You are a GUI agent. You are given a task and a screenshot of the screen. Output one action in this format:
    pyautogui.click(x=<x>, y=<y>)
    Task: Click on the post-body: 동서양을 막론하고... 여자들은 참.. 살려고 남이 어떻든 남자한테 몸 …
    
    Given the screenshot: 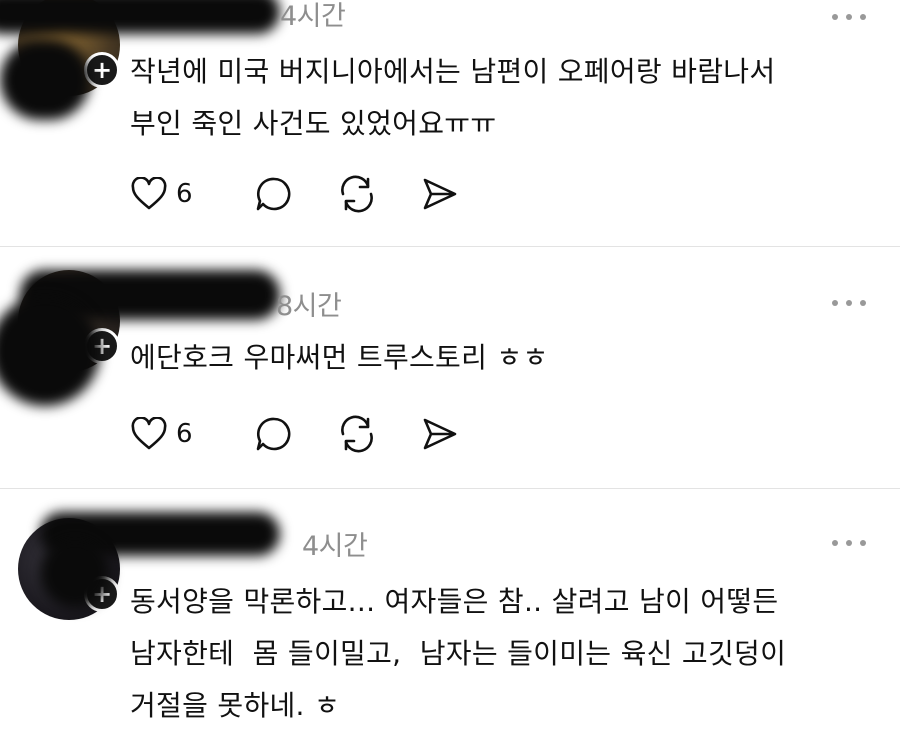 What is the action you would take?
    pyautogui.click(x=458, y=653)
    